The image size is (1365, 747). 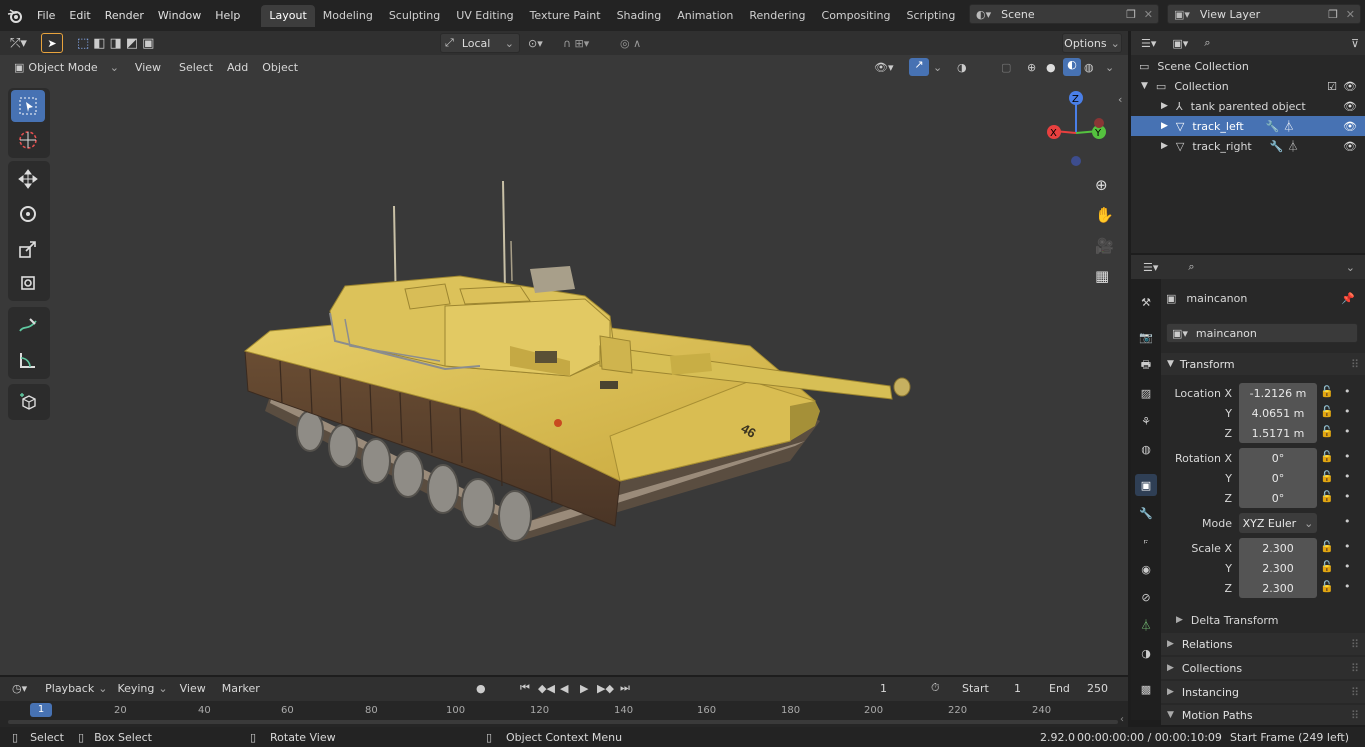 What do you see at coordinates (1148, 14) in the screenshot?
I see `close-scene-icon: ✕` at bounding box center [1148, 14].